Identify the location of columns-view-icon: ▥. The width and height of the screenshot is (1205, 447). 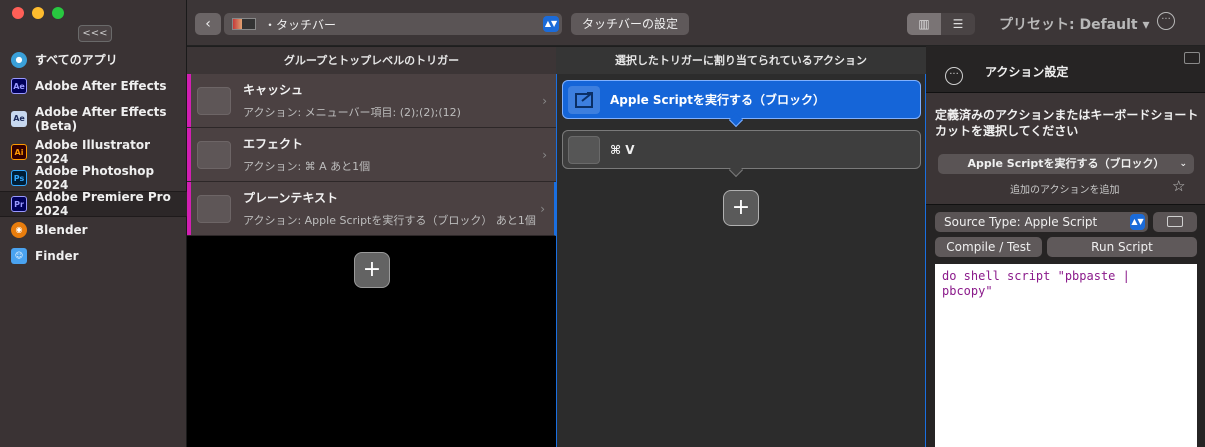
(924, 24).